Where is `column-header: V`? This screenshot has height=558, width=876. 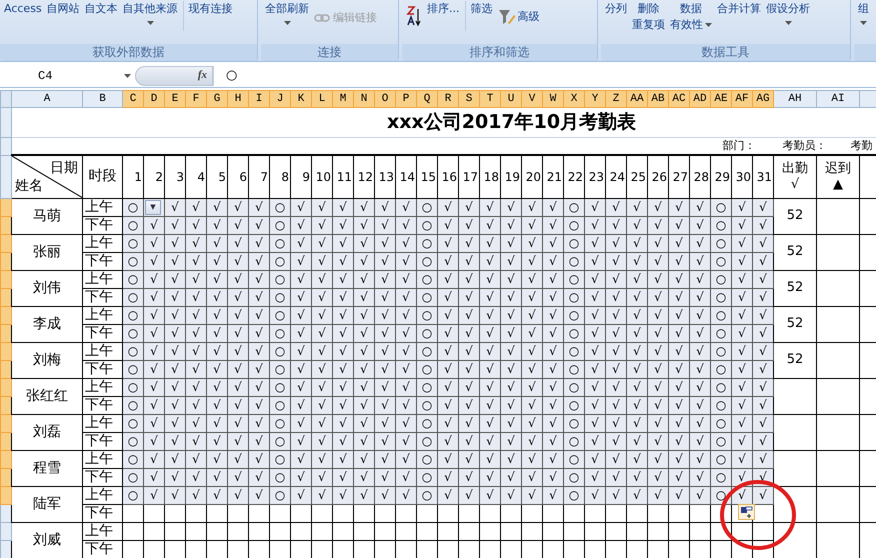 column-header: V is located at coordinates (532, 99).